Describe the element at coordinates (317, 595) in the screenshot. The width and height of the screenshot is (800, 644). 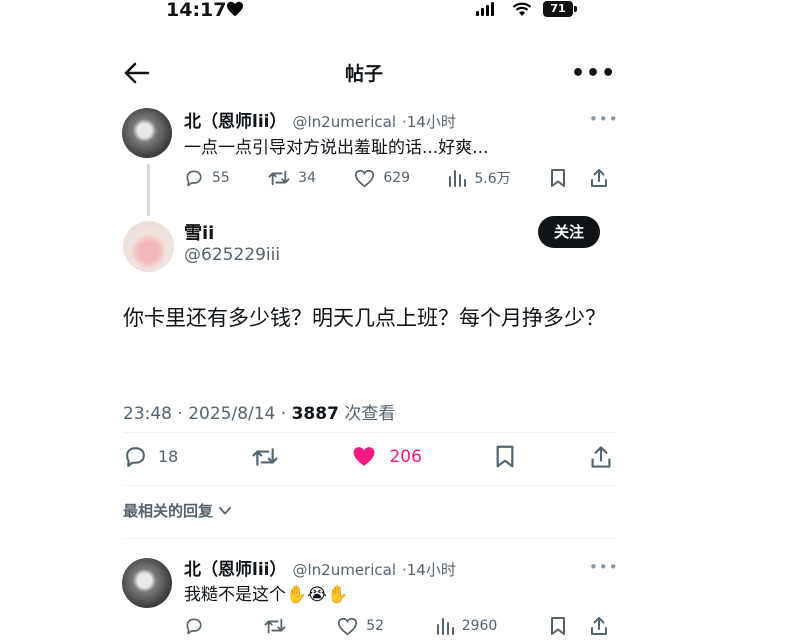
I see `emoji-group: ✋😭✋` at that location.